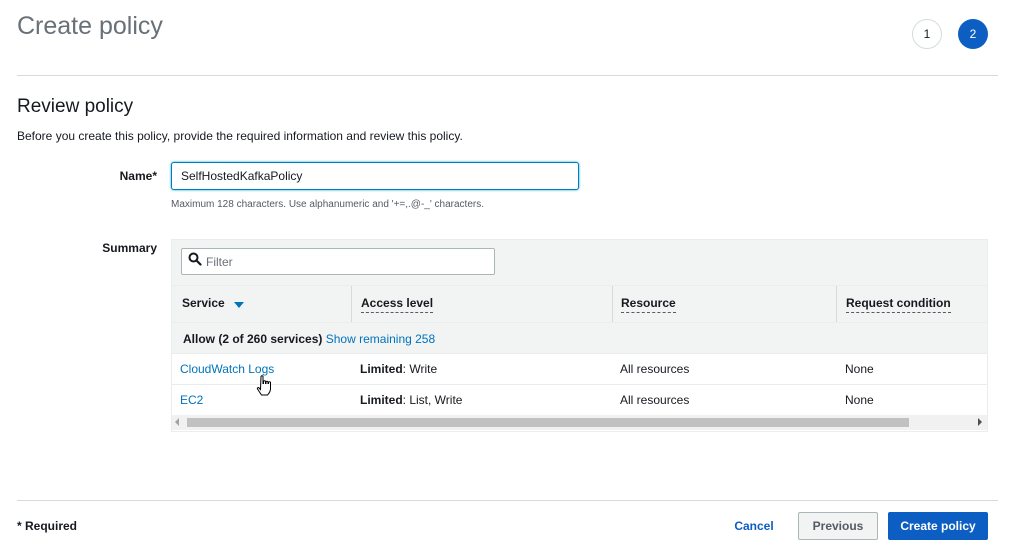 This screenshot has width=1024, height=552. I want to click on column-header-request-condition: Request condition, so click(898, 304).